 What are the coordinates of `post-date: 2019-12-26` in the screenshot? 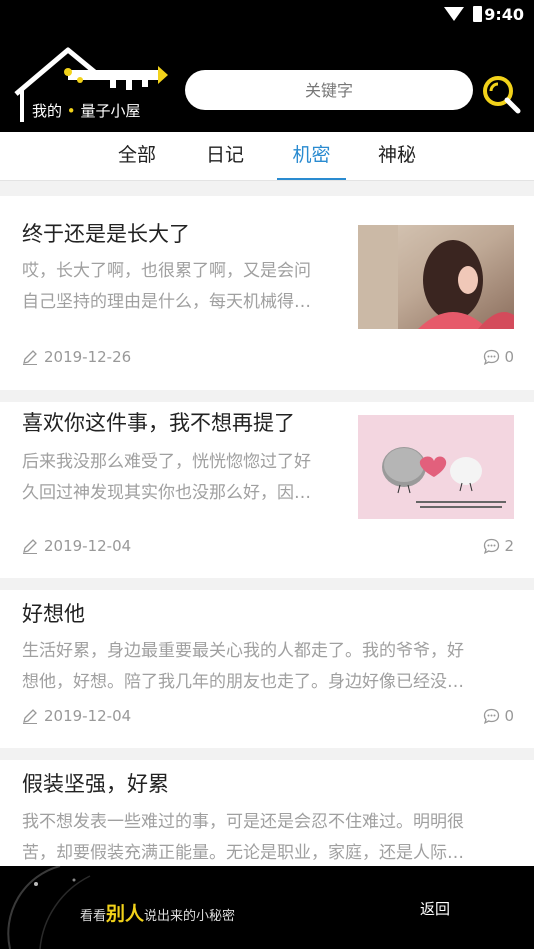 It's located at (76, 357).